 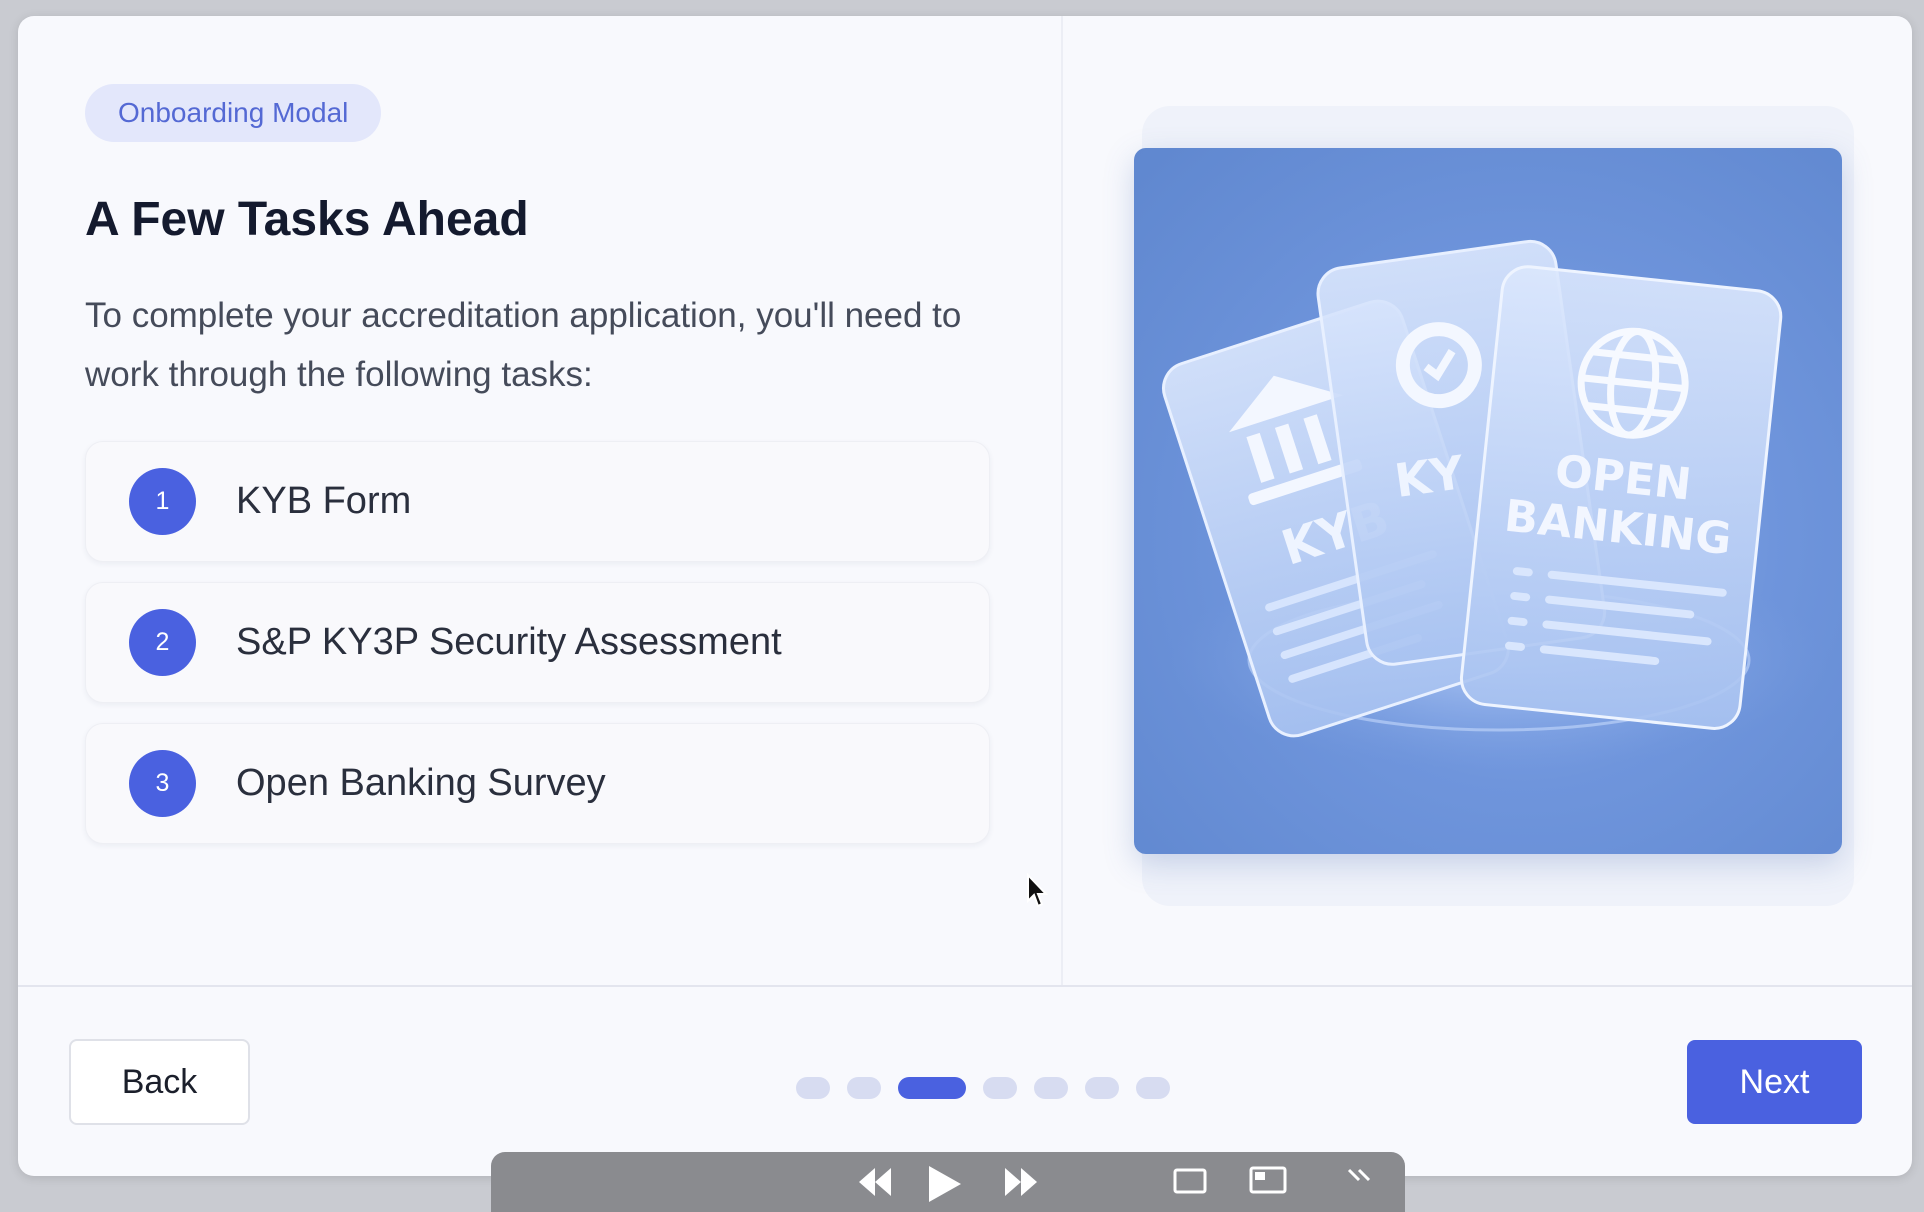 What do you see at coordinates (1038, 890) in the screenshot?
I see `mouse-cursor-icon` at bounding box center [1038, 890].